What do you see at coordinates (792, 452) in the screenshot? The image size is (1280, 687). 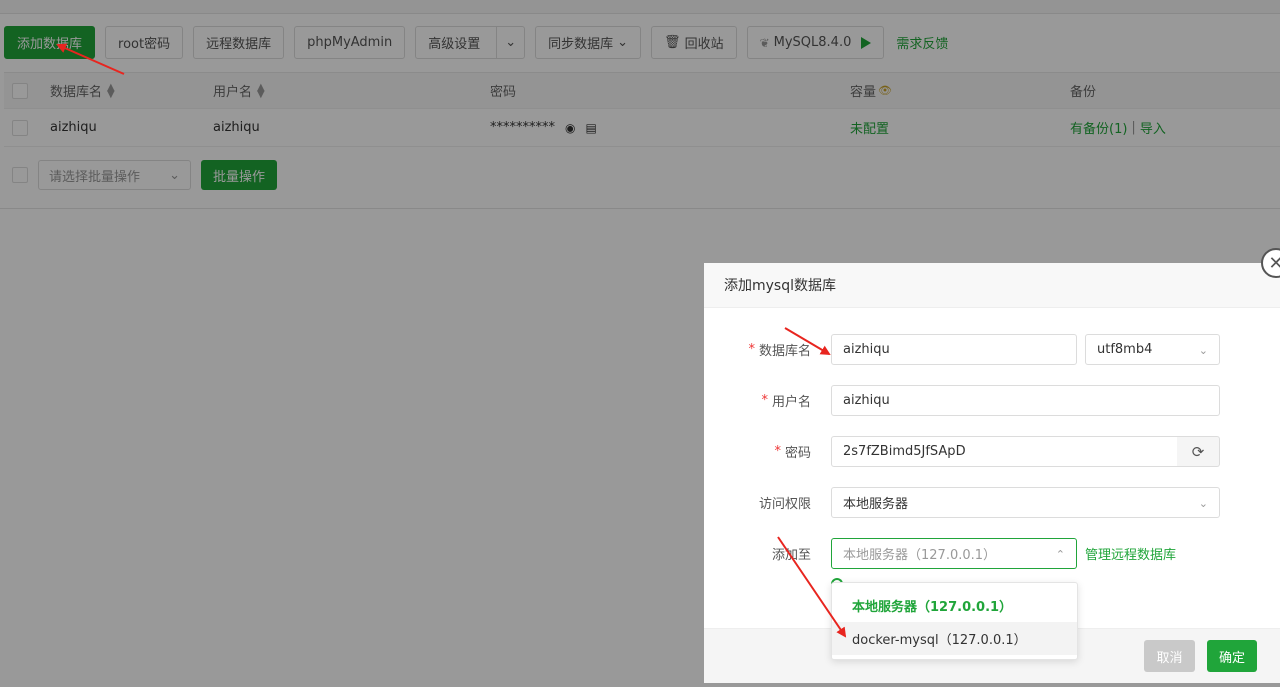 I see `password-label: * 密码` at bounding box center [792, 452].